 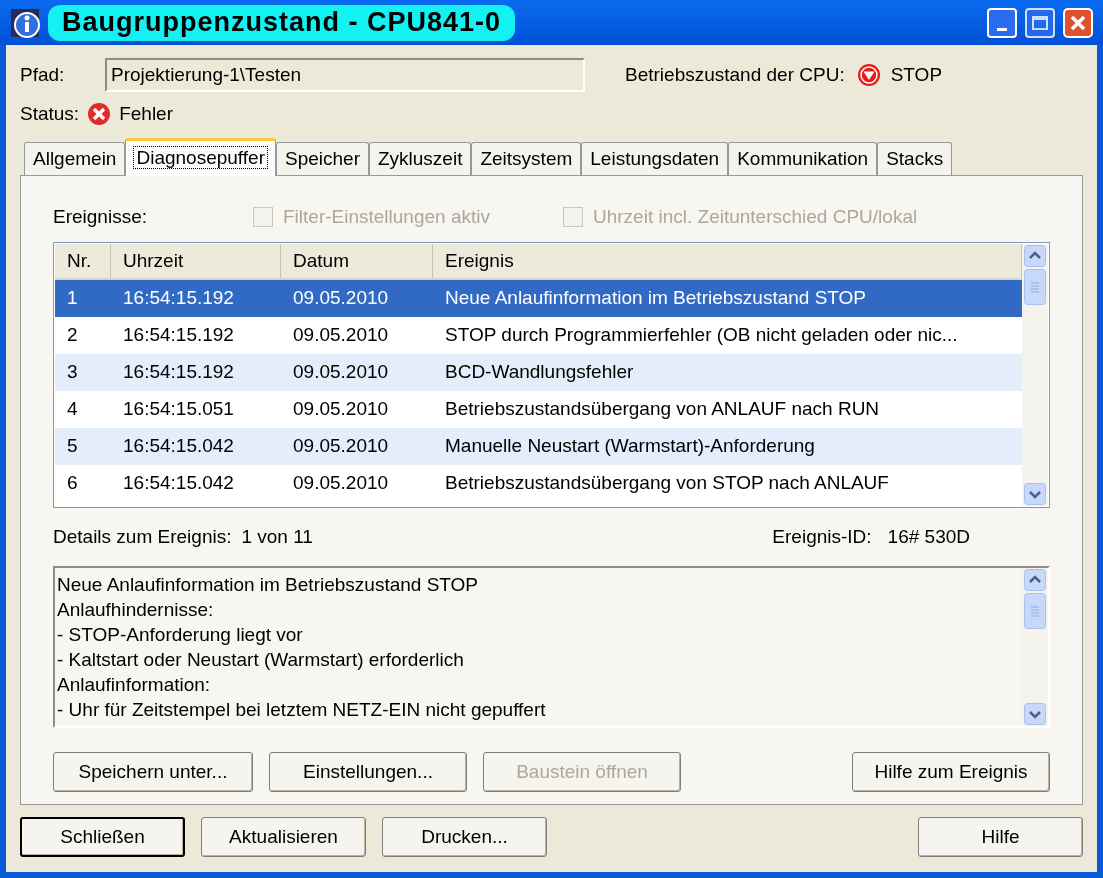 I want to click on table-cell-text: Manuelle Neustart (Warmstart)-Anforderung, so click(x=630, y=446).